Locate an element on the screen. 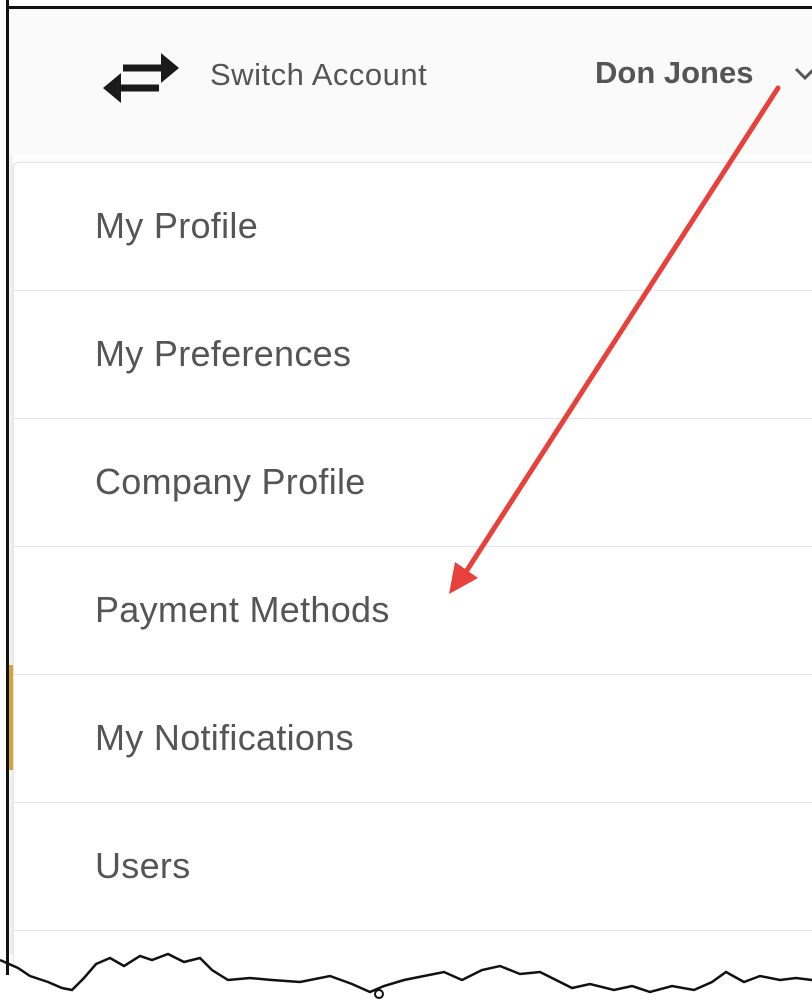 The height and width of the screenshot is (1007, 812). switch-arrows-icon is located at coordinates (141, 77).